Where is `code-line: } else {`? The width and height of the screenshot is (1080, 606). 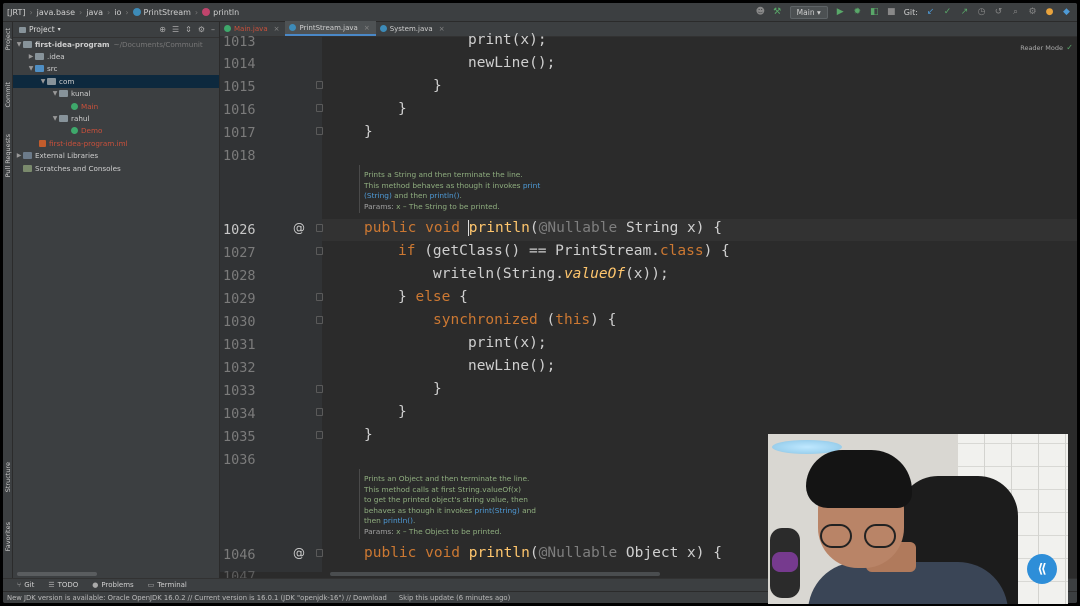 code-line: } else { is located at coordinates (433, 297).